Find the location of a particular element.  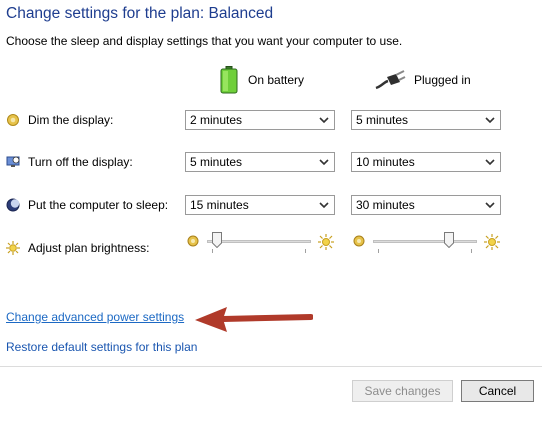

row-brightness: Adjust plan brightness: is located at coordinates (77, 248).